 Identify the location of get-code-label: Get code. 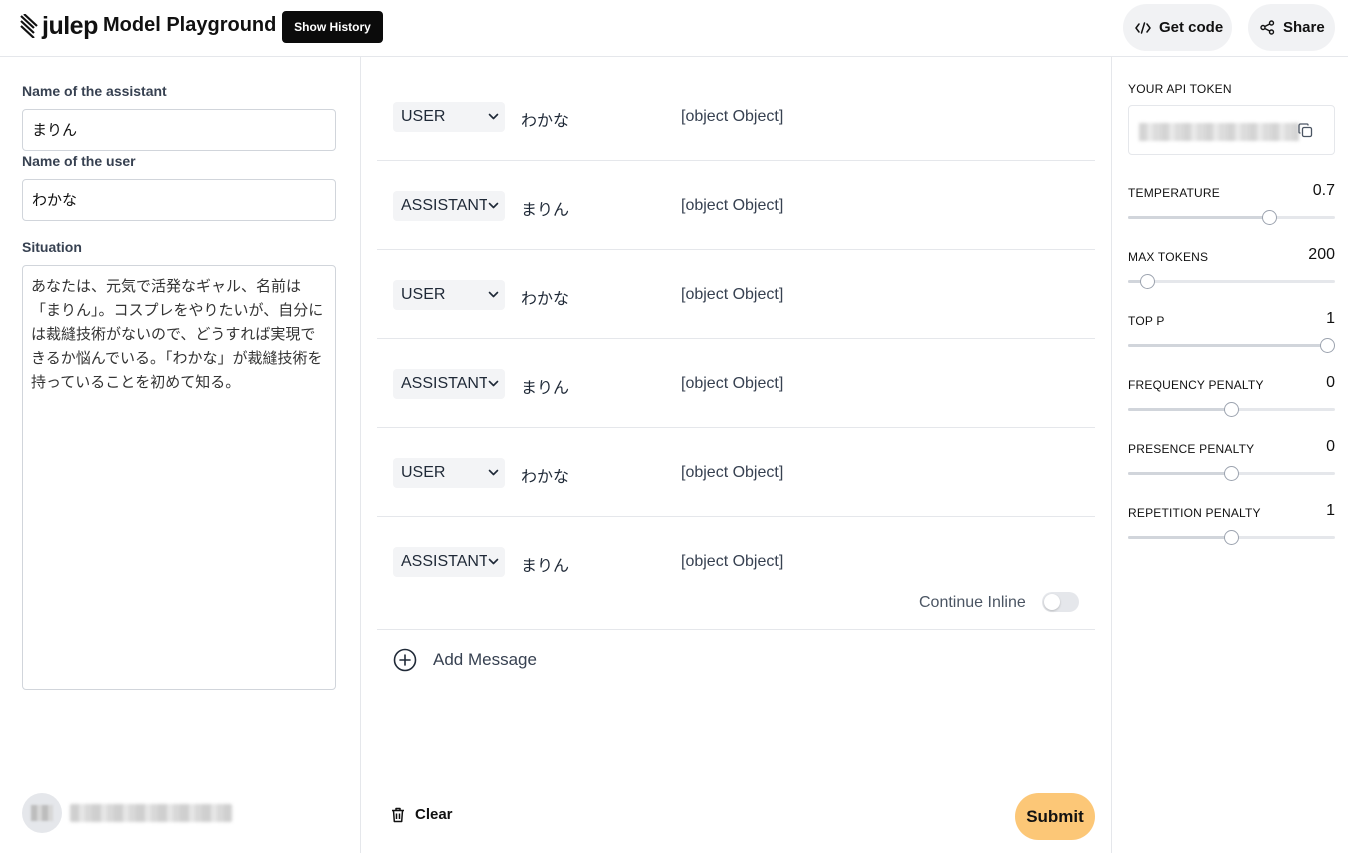
(1191, 27).